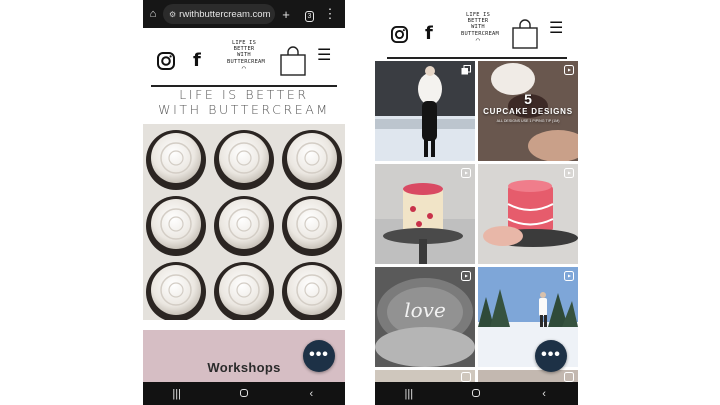  Describe the element at coordinates (244, 94) in the screenshot. I see `banner-title-line-1: LIFE IS BETTER` at that location.